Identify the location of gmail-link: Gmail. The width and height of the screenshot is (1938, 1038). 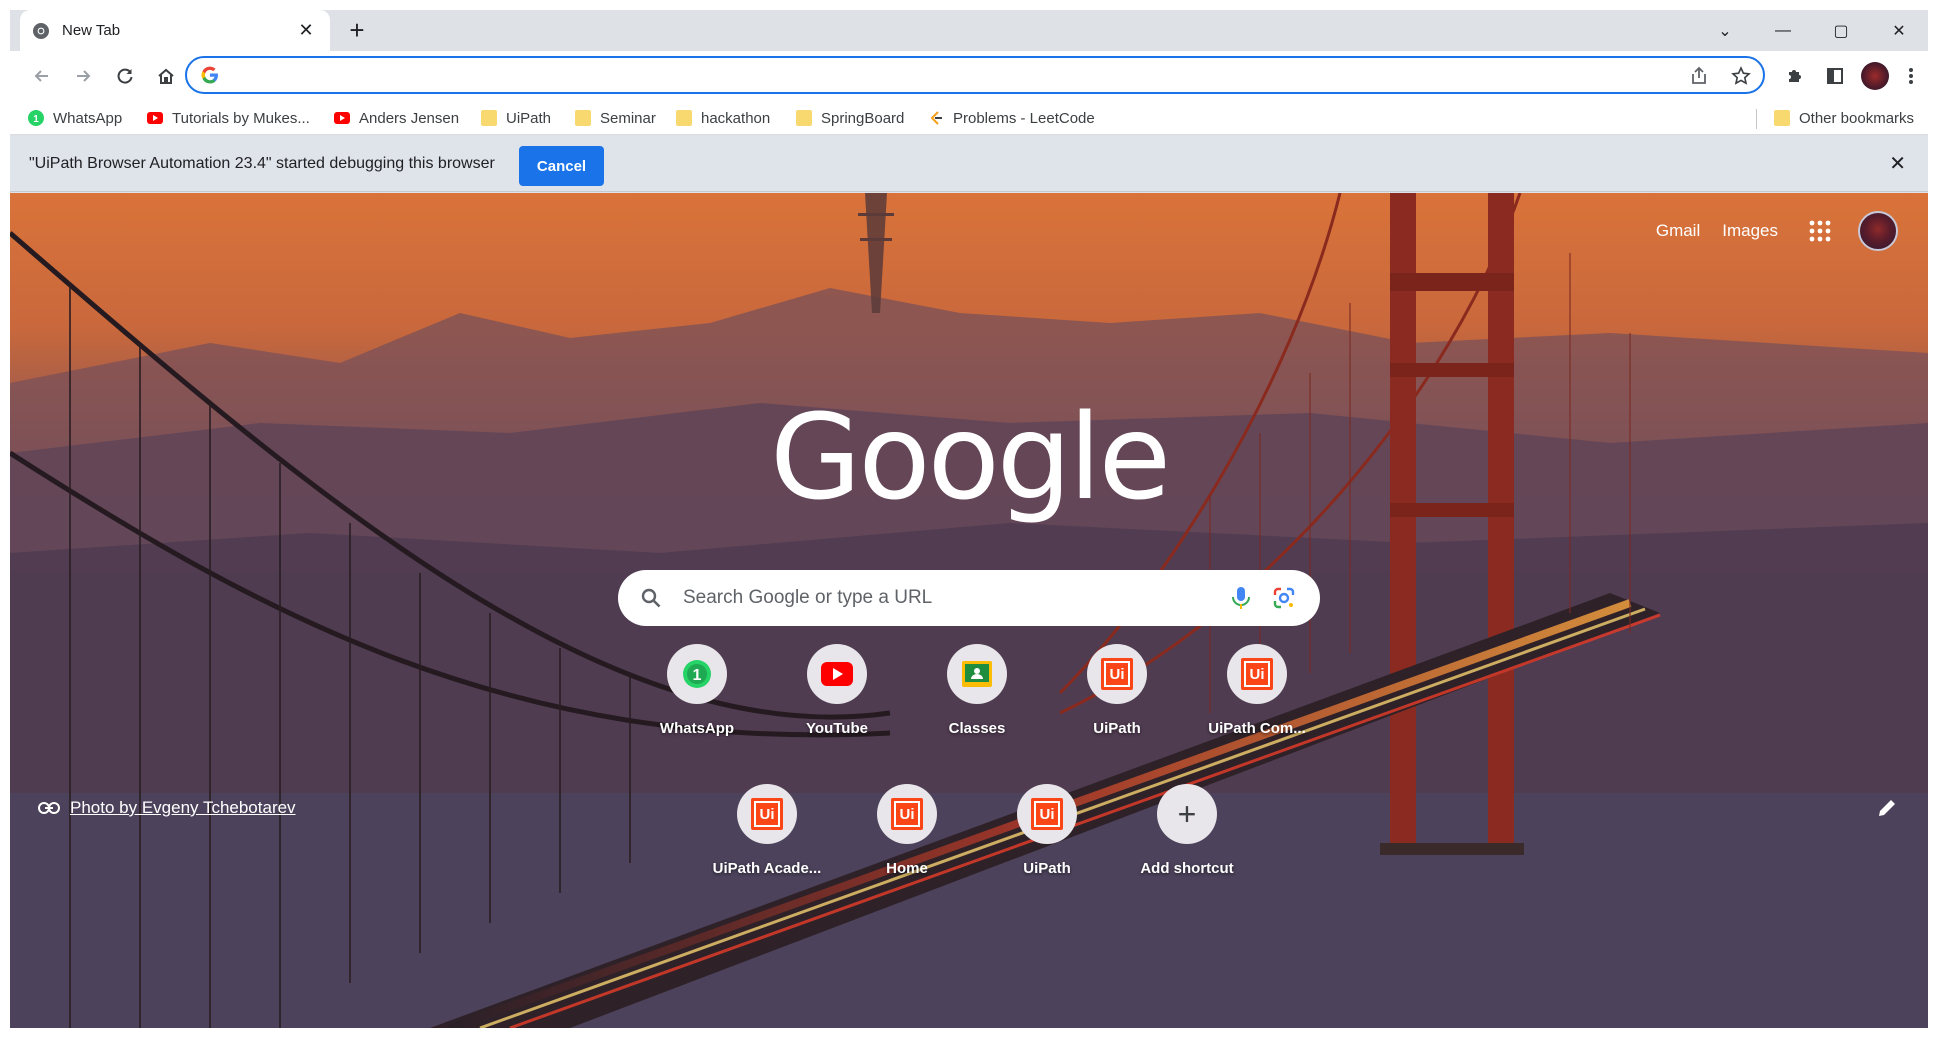
(1678, 231).